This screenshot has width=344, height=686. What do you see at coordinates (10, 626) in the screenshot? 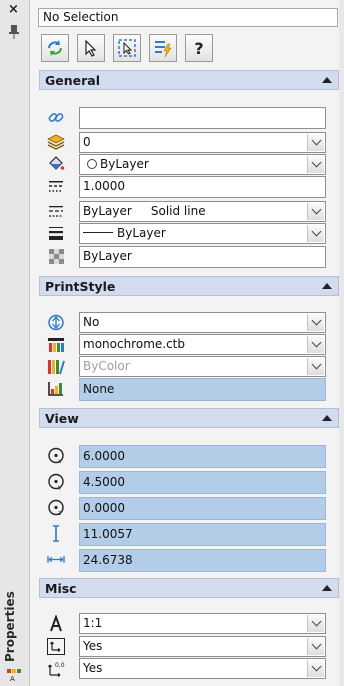
I see `palette-title: Properties` at bounding box center [10, 626].